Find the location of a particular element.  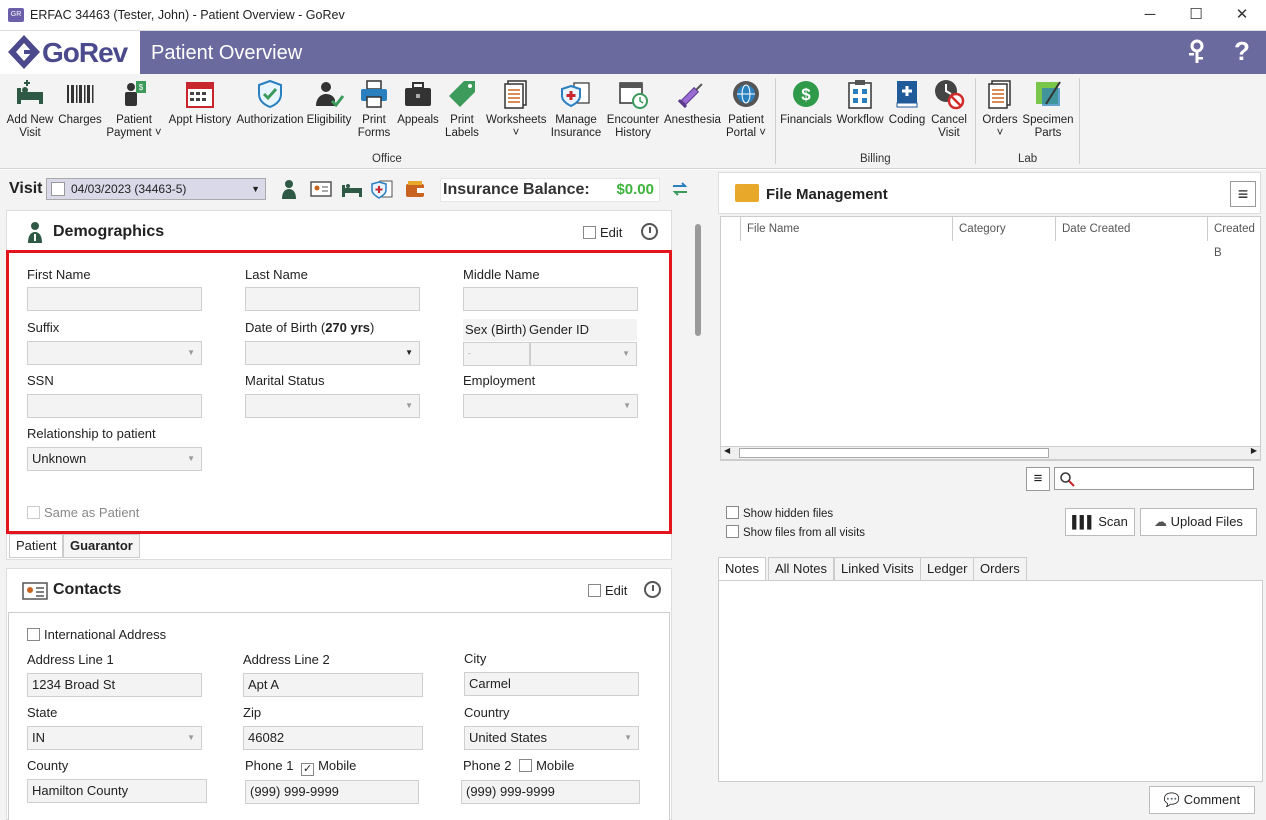

worksheets-button: Worksheets ˅ is located at coordinates (516, 109).